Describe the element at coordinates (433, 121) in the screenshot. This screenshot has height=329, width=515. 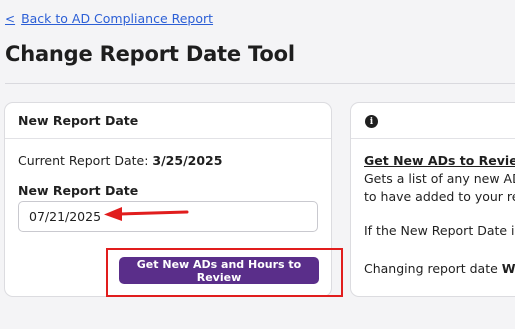
I see `info-card-header: i` at that location.